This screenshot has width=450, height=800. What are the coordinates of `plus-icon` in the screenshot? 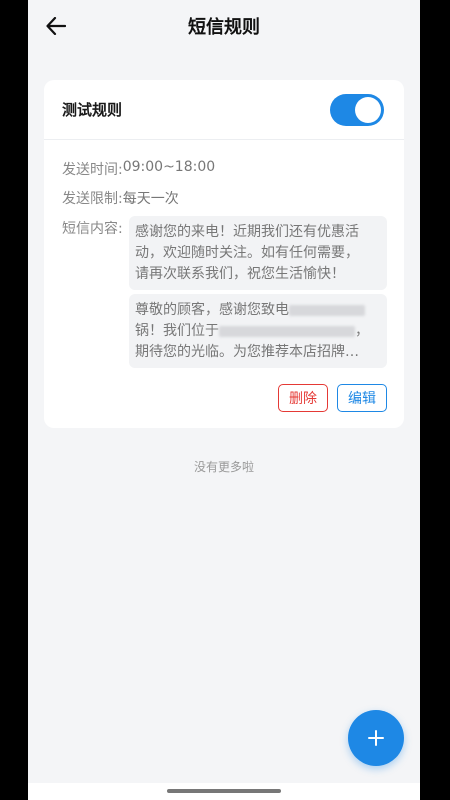 It's located at (376, 738).